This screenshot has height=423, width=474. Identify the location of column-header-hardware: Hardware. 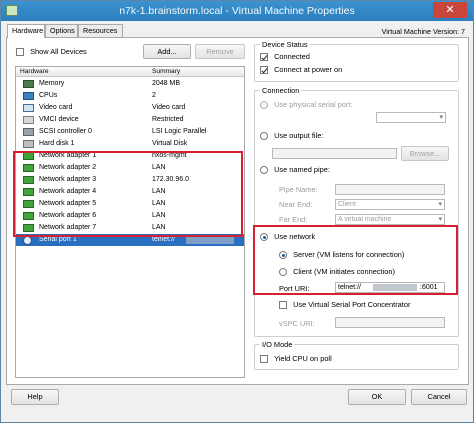
(34, 71).